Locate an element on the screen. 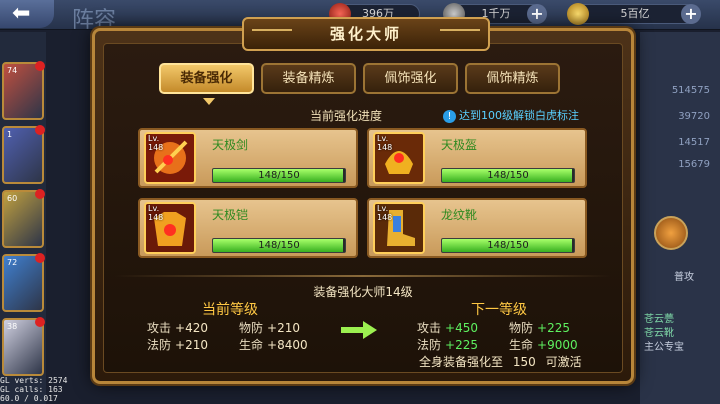  gold-resource: 5百亿 + is located at coordinates (634, 14).